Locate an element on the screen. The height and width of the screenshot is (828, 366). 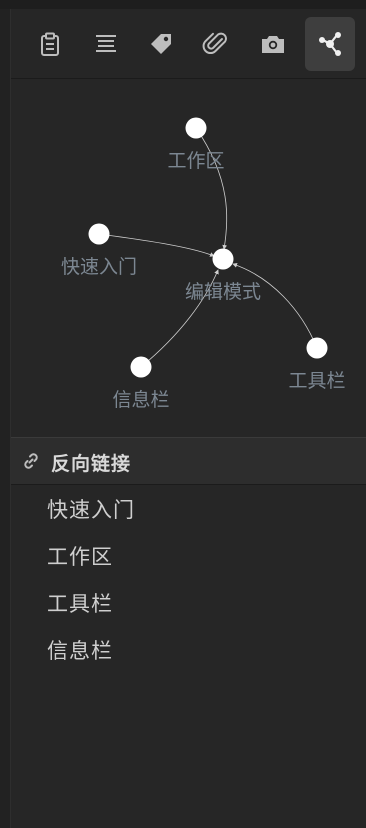
outline-icon is located at coordinates (106, 43).